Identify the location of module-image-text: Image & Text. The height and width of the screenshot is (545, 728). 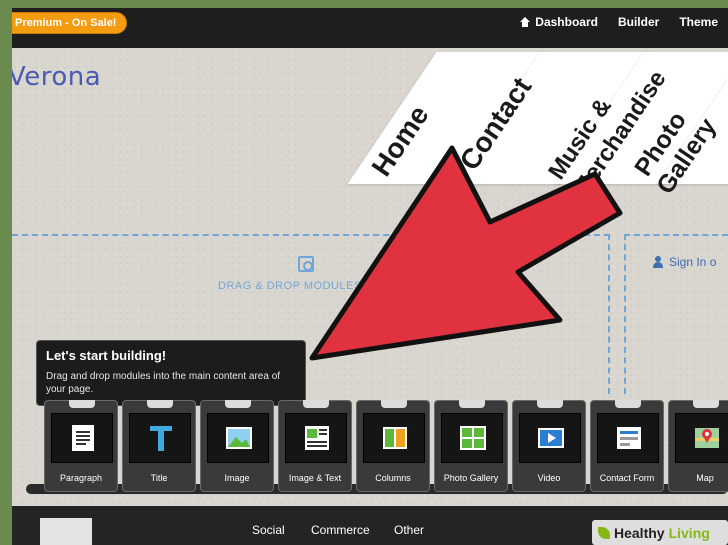
(315, 446).